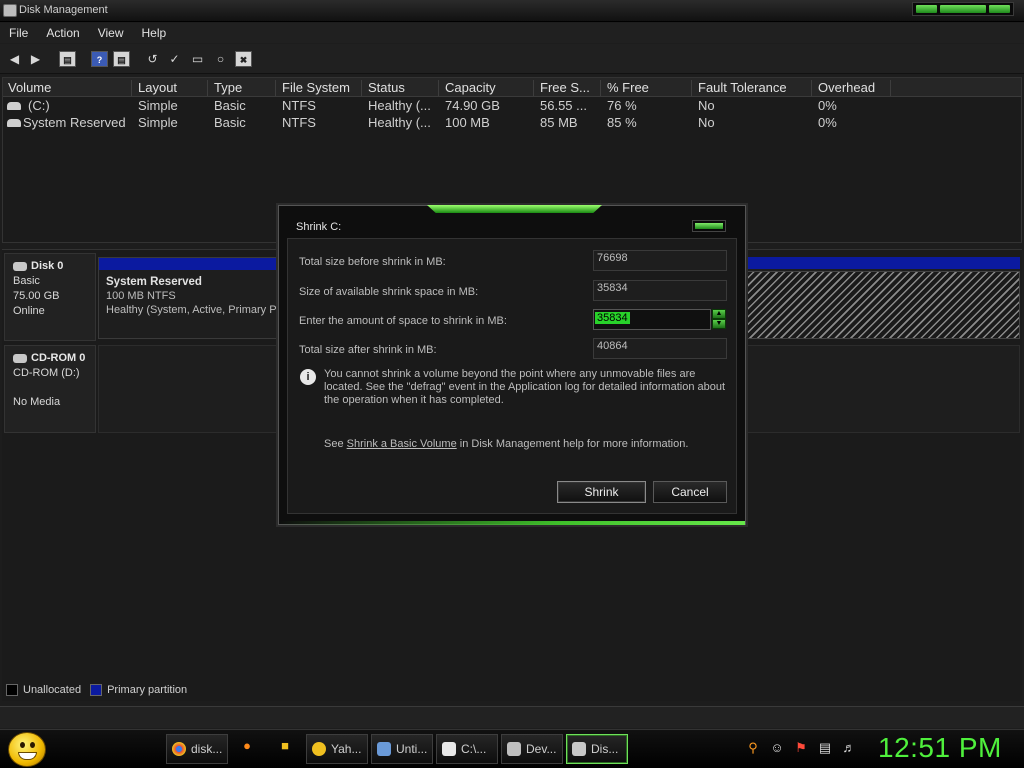  What do you see at coordinates (147, 690) in the screenshot?
I see `legend-primary: Primary partition` at bounding box center [147, 690].